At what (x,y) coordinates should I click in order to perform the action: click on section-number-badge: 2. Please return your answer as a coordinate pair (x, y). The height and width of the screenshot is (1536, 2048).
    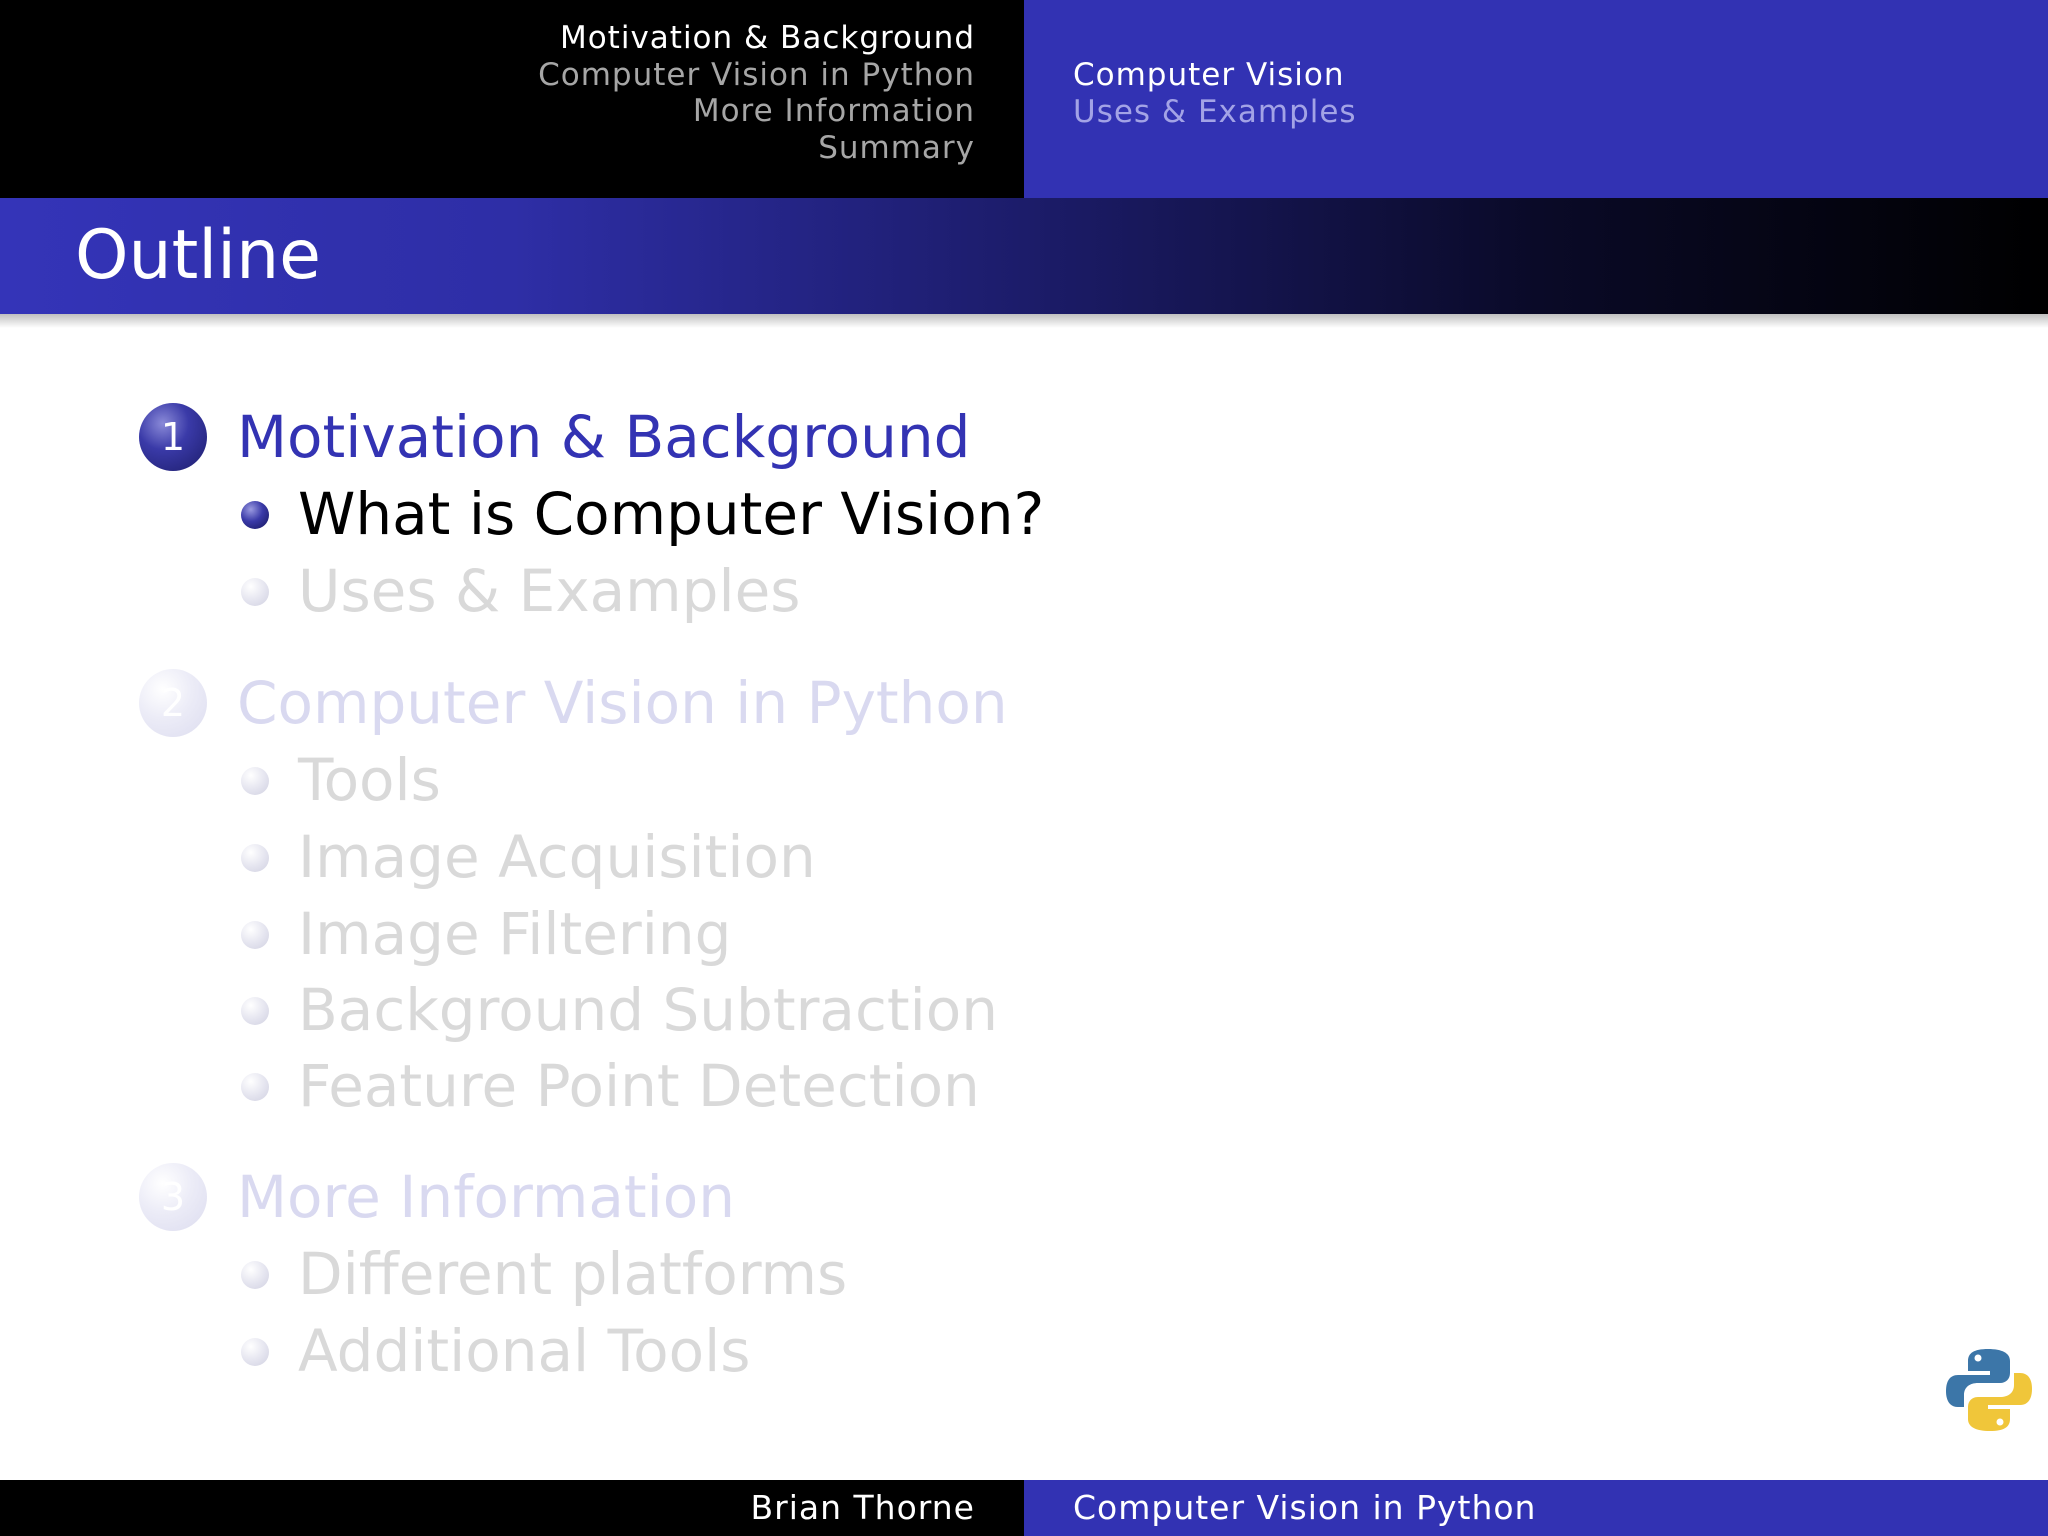
    Looking at the image, I should click on (173, 703).